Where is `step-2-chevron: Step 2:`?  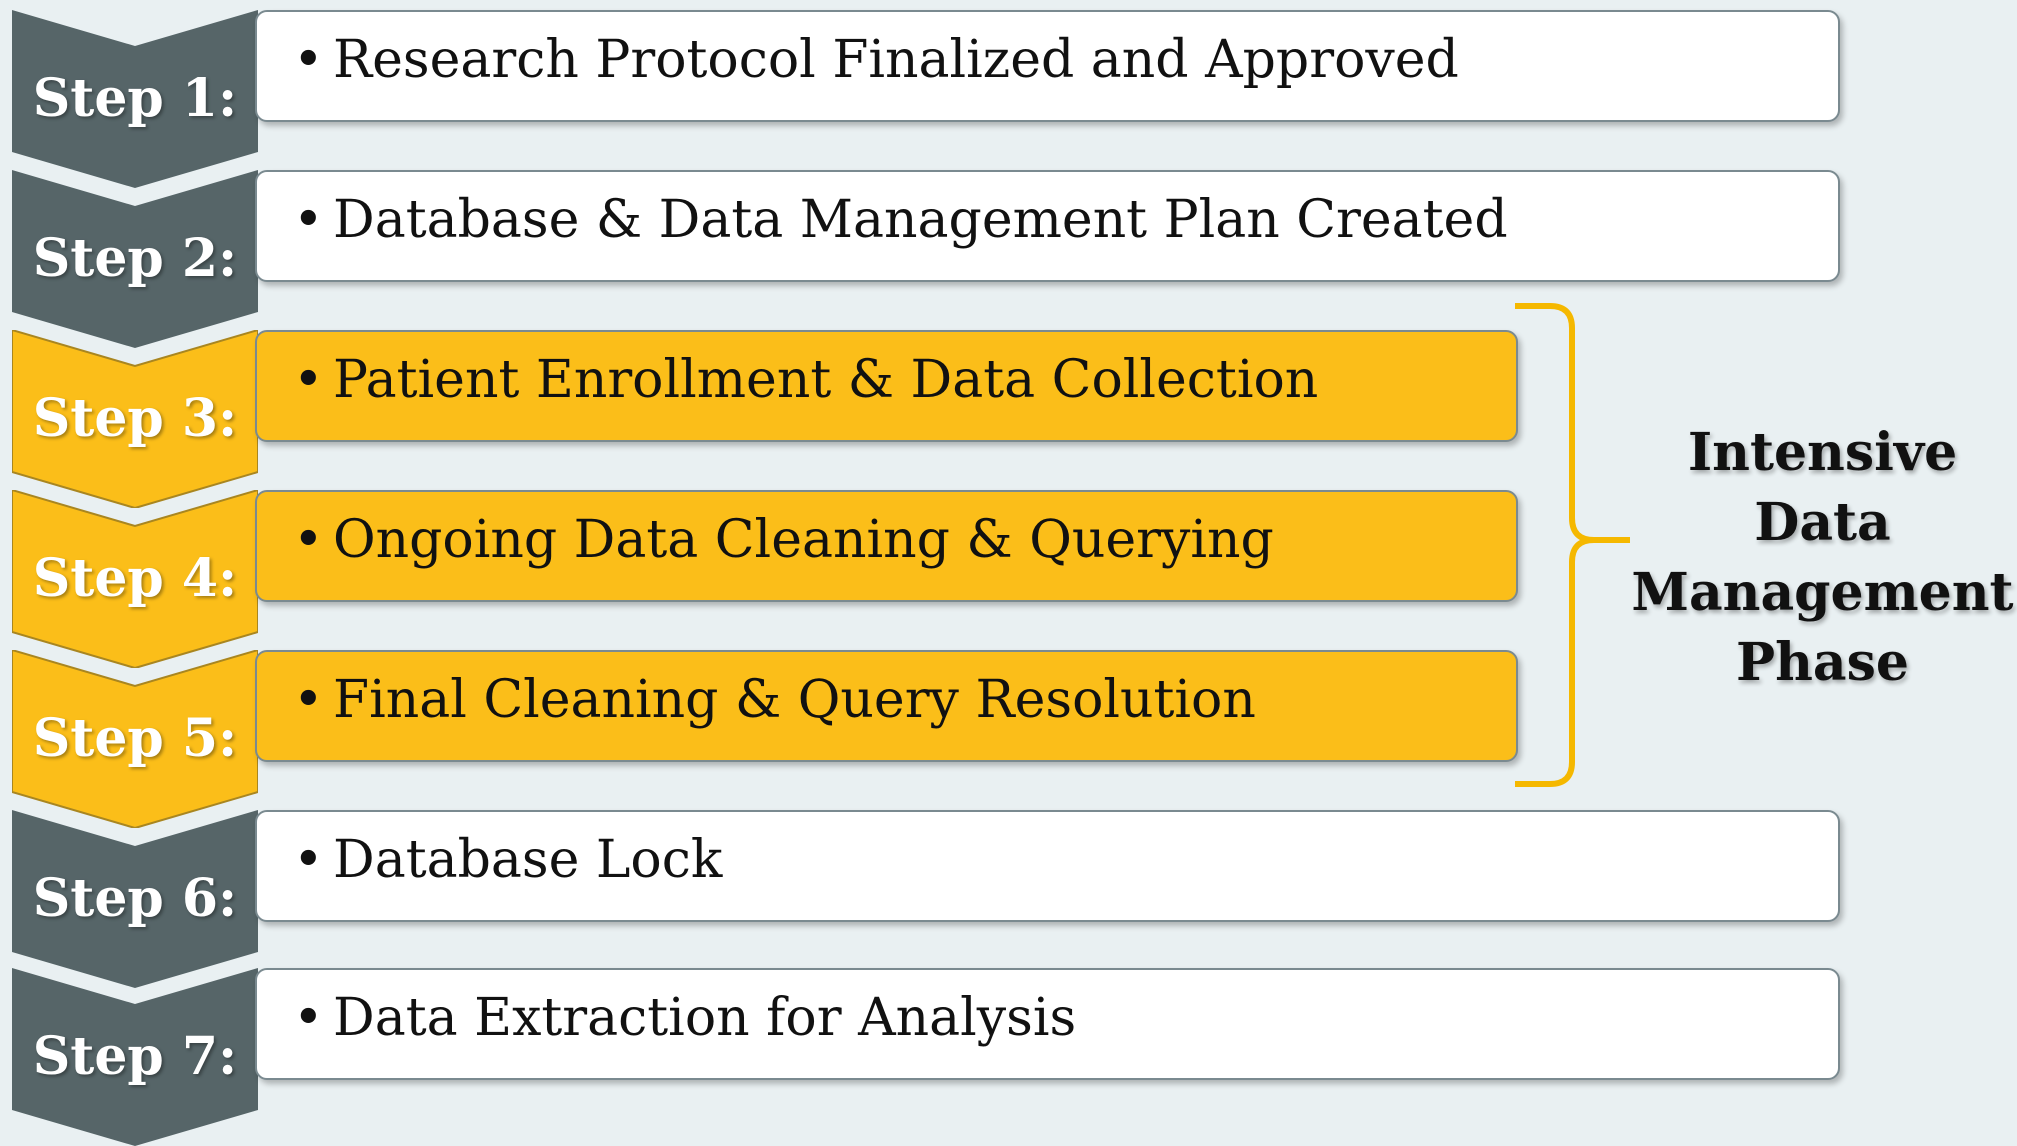
step-2-chevron: Step 2: is located at coordinates (135, 259).